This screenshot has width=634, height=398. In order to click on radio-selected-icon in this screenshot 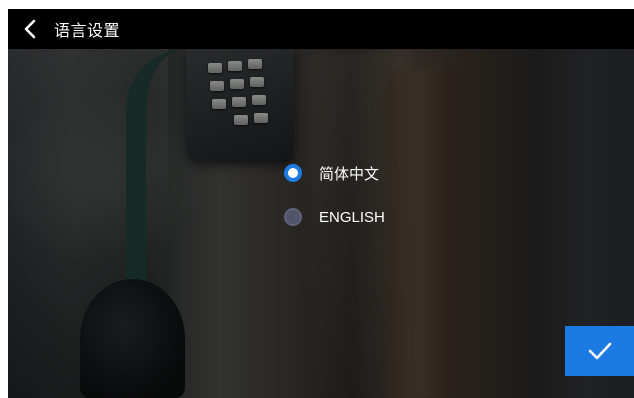, I will do `click(293, 173)`.